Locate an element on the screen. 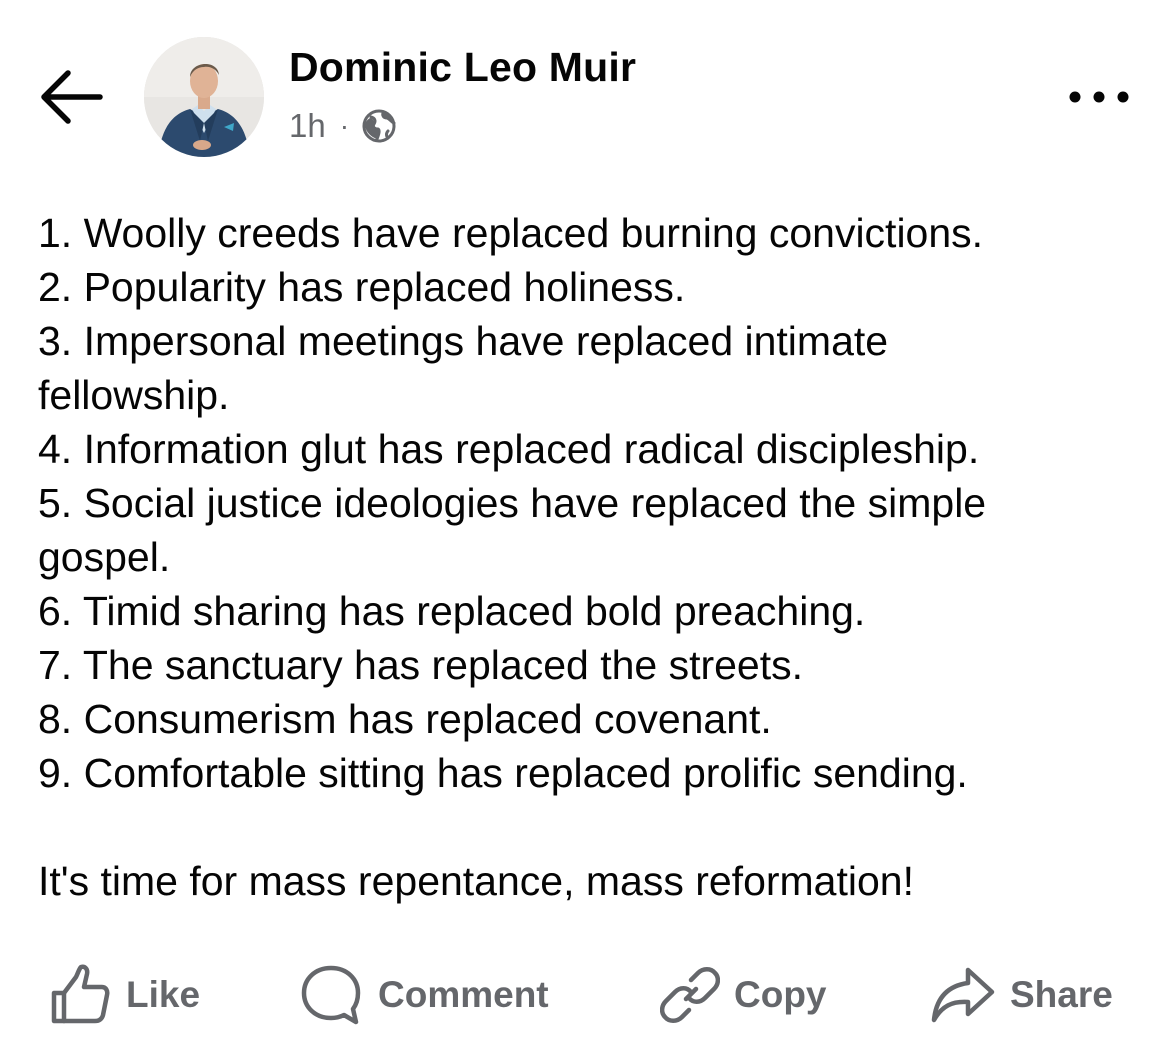  post-actions-bar: Like Comment Copy Share is located at coordinates (585, 995).